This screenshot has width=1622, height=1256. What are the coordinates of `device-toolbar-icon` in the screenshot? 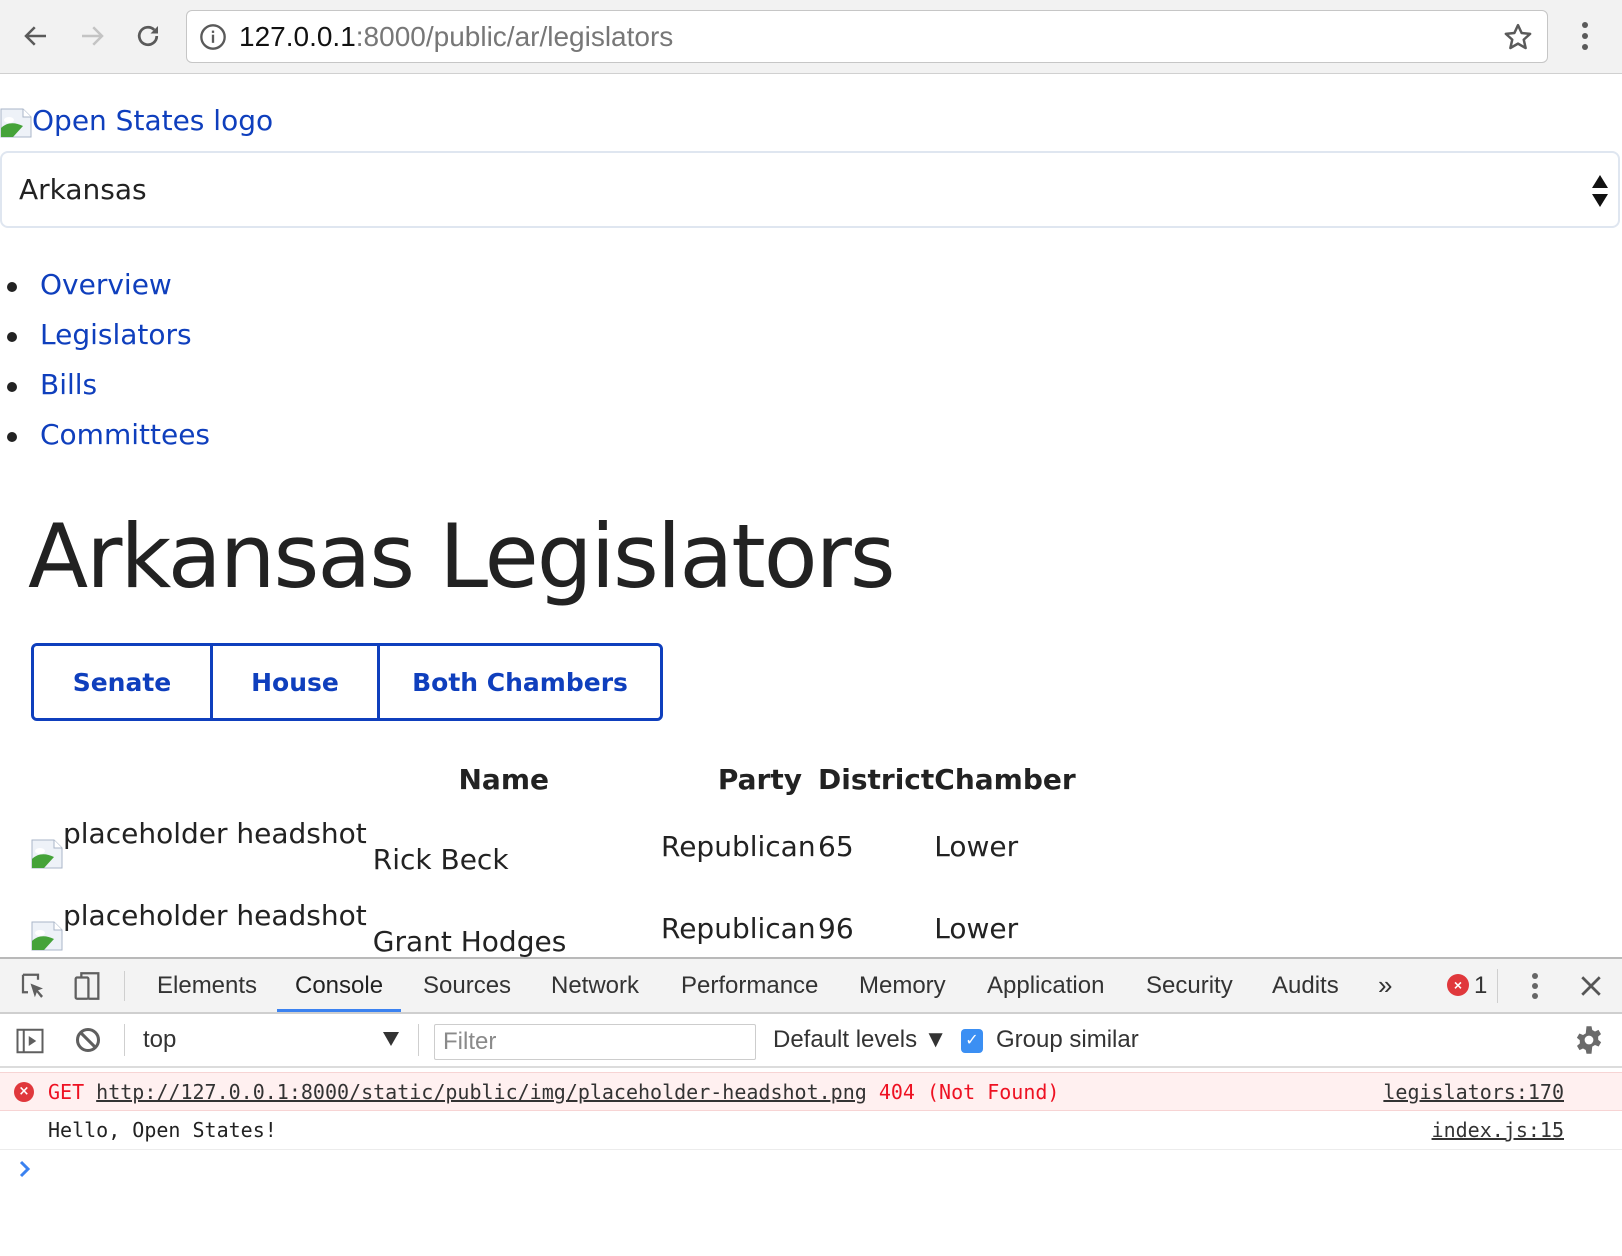 It's located at (87, 986).